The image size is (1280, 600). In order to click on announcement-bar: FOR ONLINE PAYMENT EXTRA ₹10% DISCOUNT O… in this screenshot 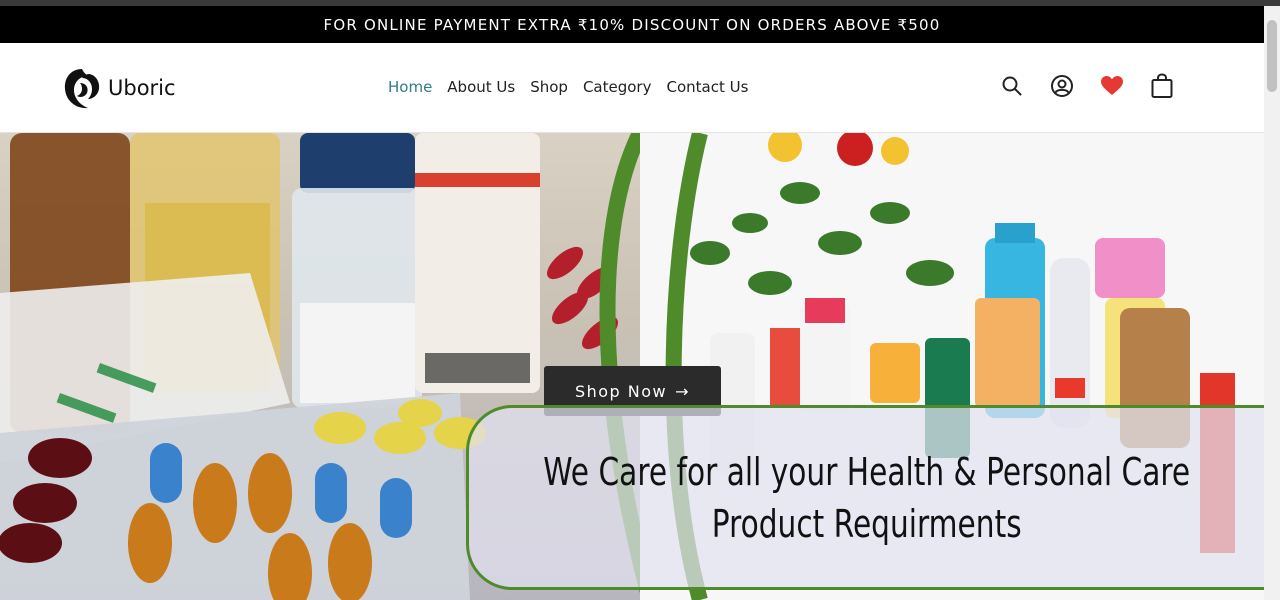, I will do `click(632, 24)`.